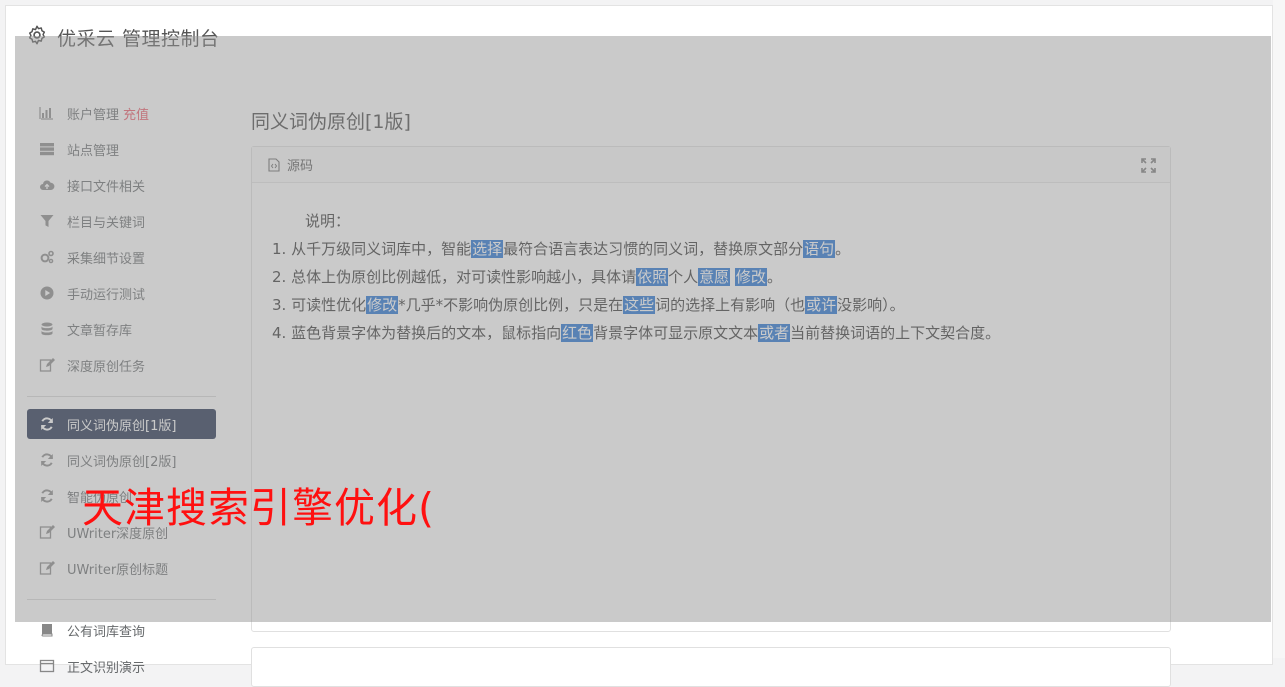  Describe the element at coordinates (106, 668) in the screenshot. I see `sidebar-item-label: 正文识别演示` at that location.